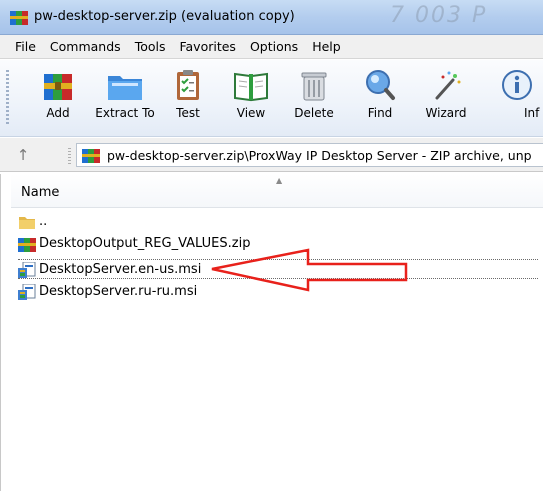  Describe the element at coordinates (446, 113) in the screenshot. I see `wizard-label: Wizard` at that location.